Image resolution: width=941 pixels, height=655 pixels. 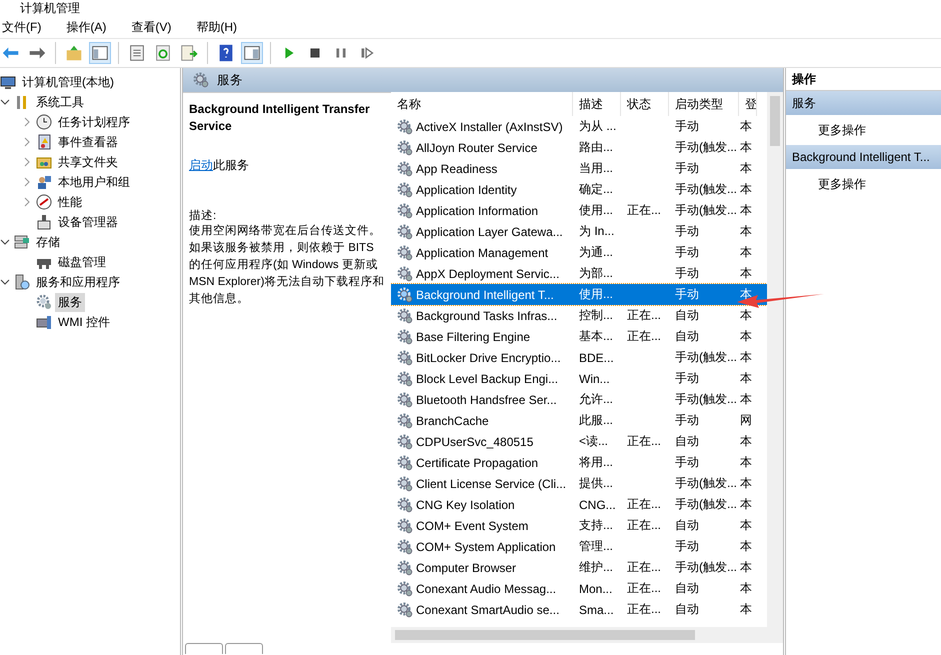 What do you see at coordinates (579, 357) in the screenshot?
I see `service-row: BitLocker Drive Encryptio... BDE... 手动(触发... 本` at bounding box center [579, 357].